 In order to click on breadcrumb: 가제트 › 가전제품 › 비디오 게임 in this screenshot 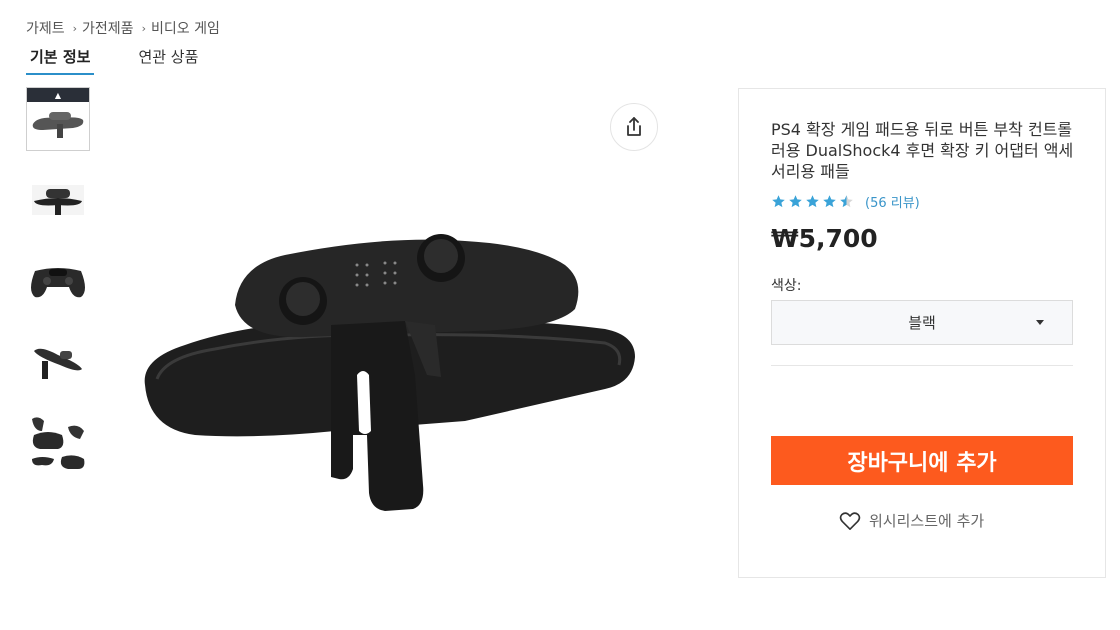, I will do `click(123, 28)`.